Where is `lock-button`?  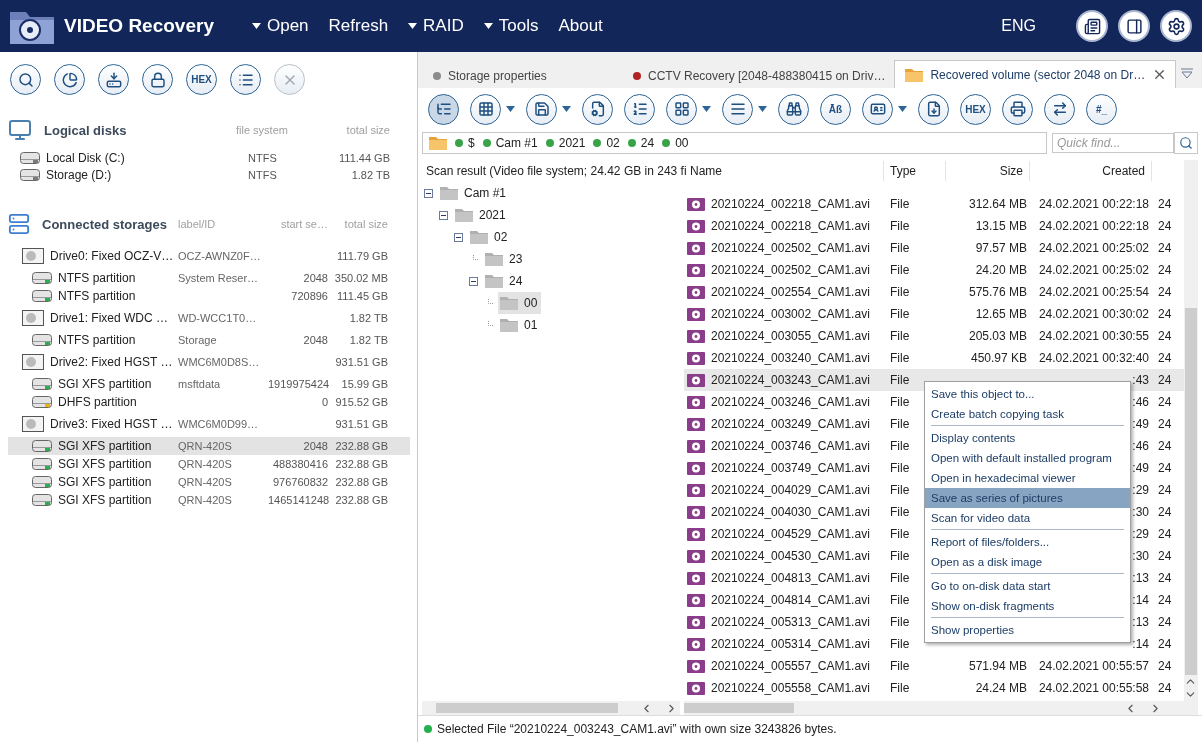
lock-button is located at coordinates (157, 79).